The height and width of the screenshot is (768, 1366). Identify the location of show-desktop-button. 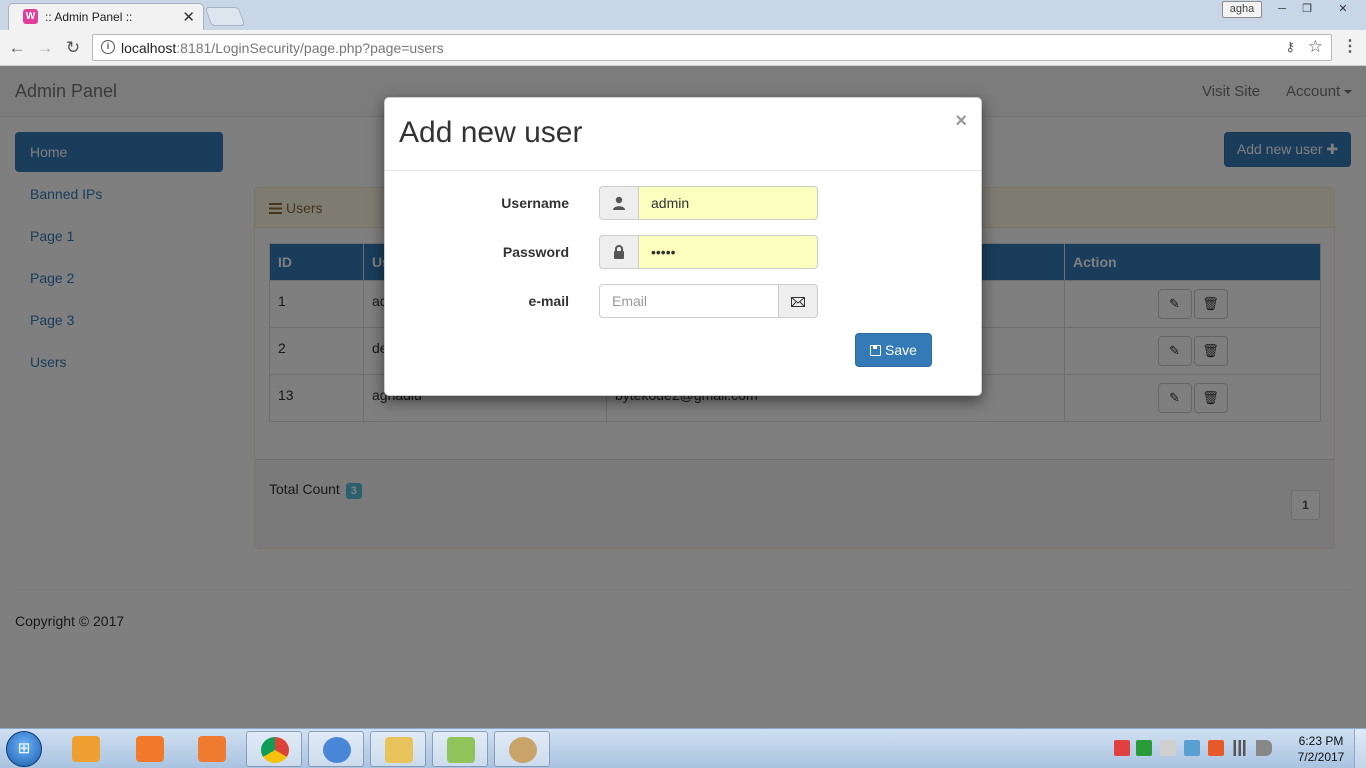
(1360, 748).